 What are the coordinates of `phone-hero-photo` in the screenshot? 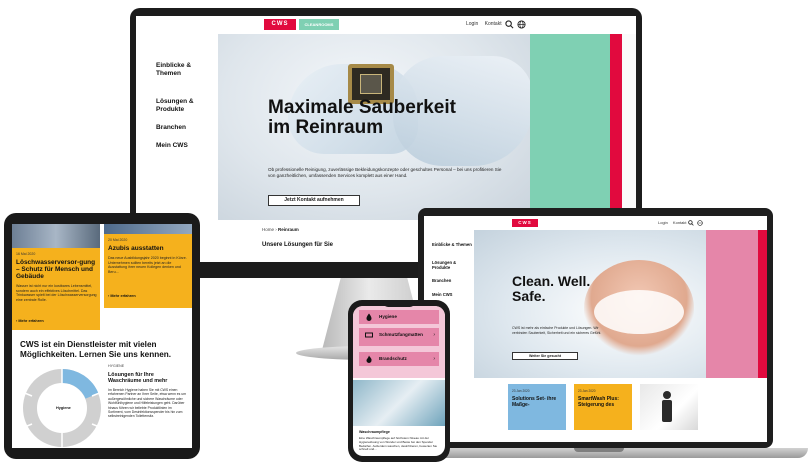 It's located at (399, 403).